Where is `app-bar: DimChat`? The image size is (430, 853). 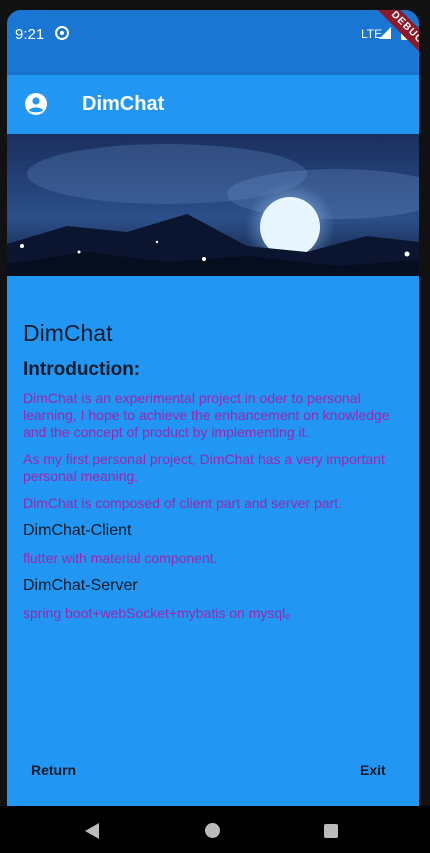
app-bar: DimChat is located at coordinates (213, 104).